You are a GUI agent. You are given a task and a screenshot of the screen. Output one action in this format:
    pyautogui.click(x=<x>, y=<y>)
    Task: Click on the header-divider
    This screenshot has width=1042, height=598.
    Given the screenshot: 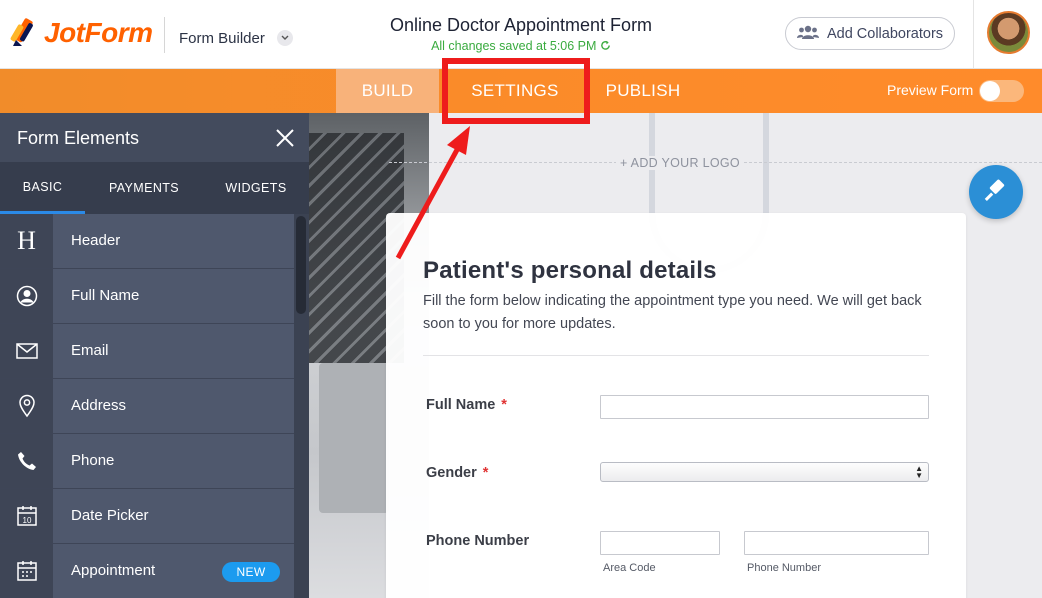 What is the action you would take?
    pyautogui.click(x=164, y=35)
    